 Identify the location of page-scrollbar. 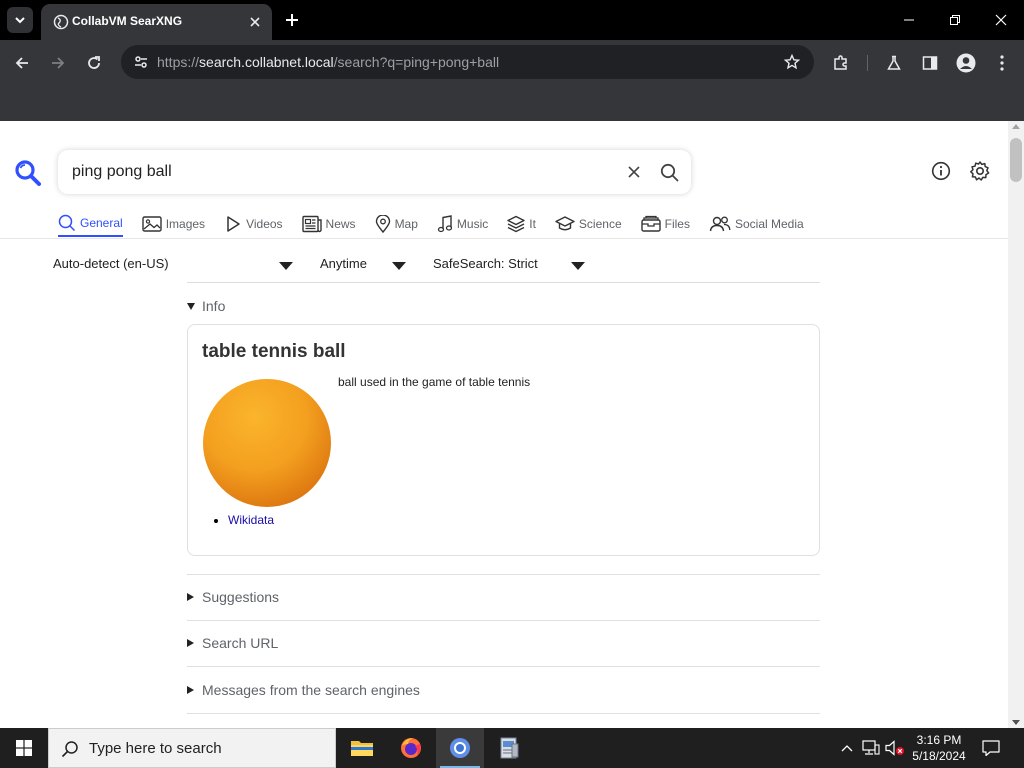
(1016, 424).